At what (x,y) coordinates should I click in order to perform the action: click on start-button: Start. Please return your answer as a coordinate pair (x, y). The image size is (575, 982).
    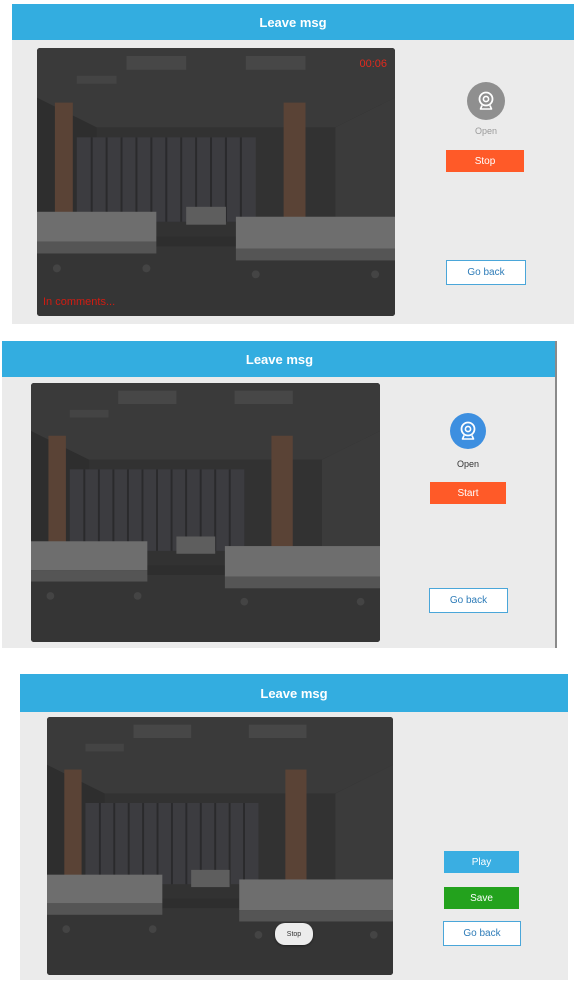
    Looking at the image, I should click on (468, 493).